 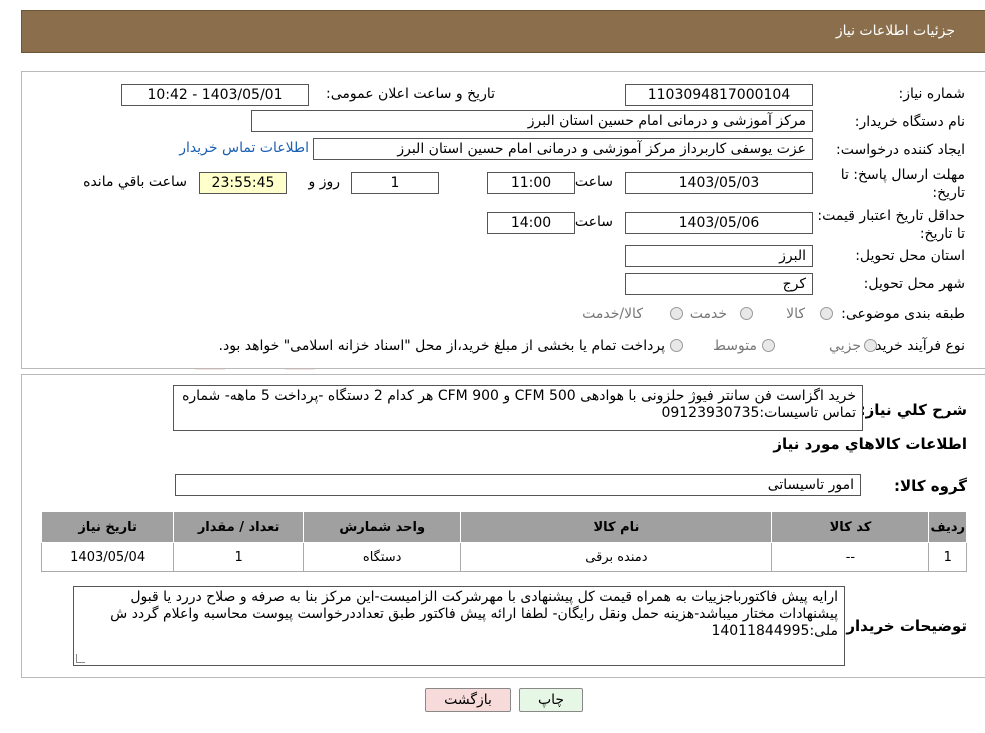 I want to click on col-qty-header: تعداد / مقدار, so click(x=238, y=527).